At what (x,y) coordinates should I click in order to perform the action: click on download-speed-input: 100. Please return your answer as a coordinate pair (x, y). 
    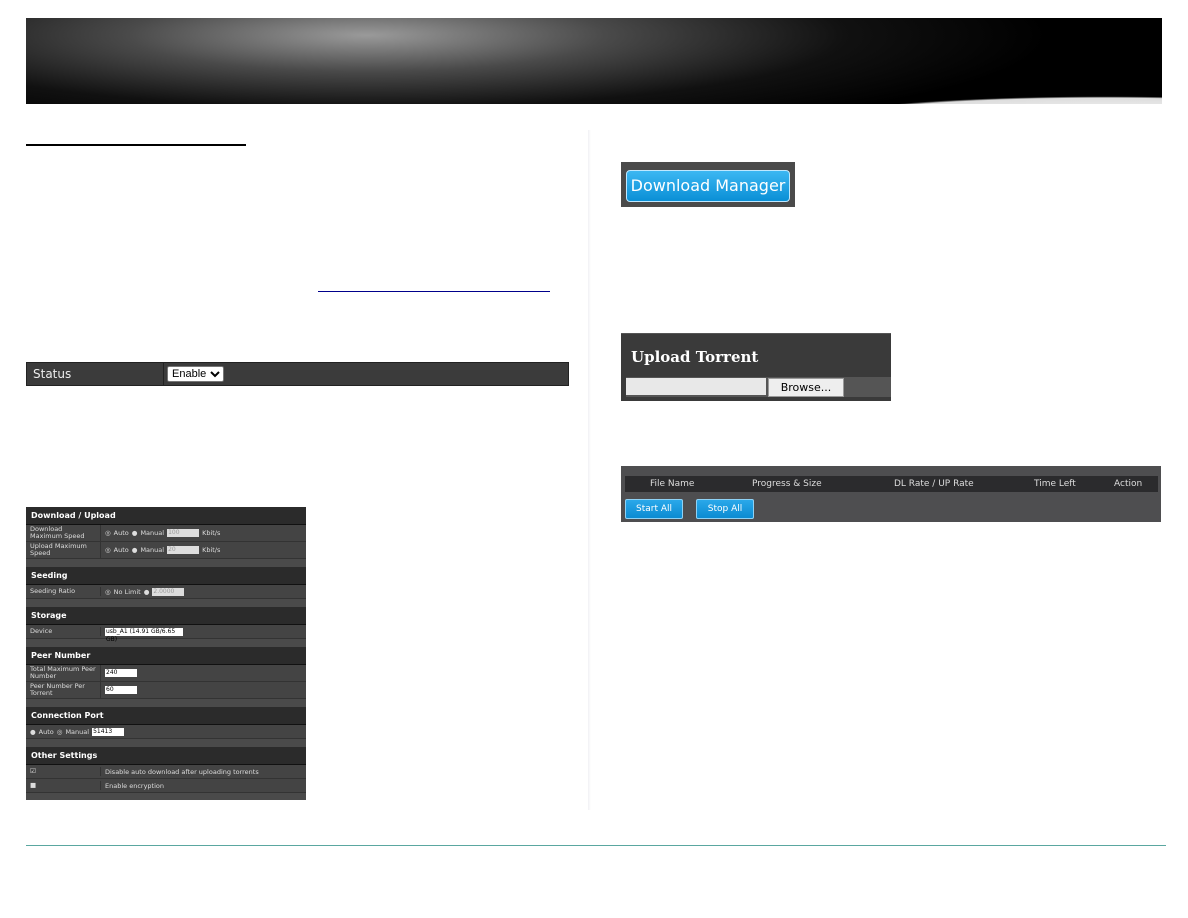
    Looking at the image, I should click on (183, 533).